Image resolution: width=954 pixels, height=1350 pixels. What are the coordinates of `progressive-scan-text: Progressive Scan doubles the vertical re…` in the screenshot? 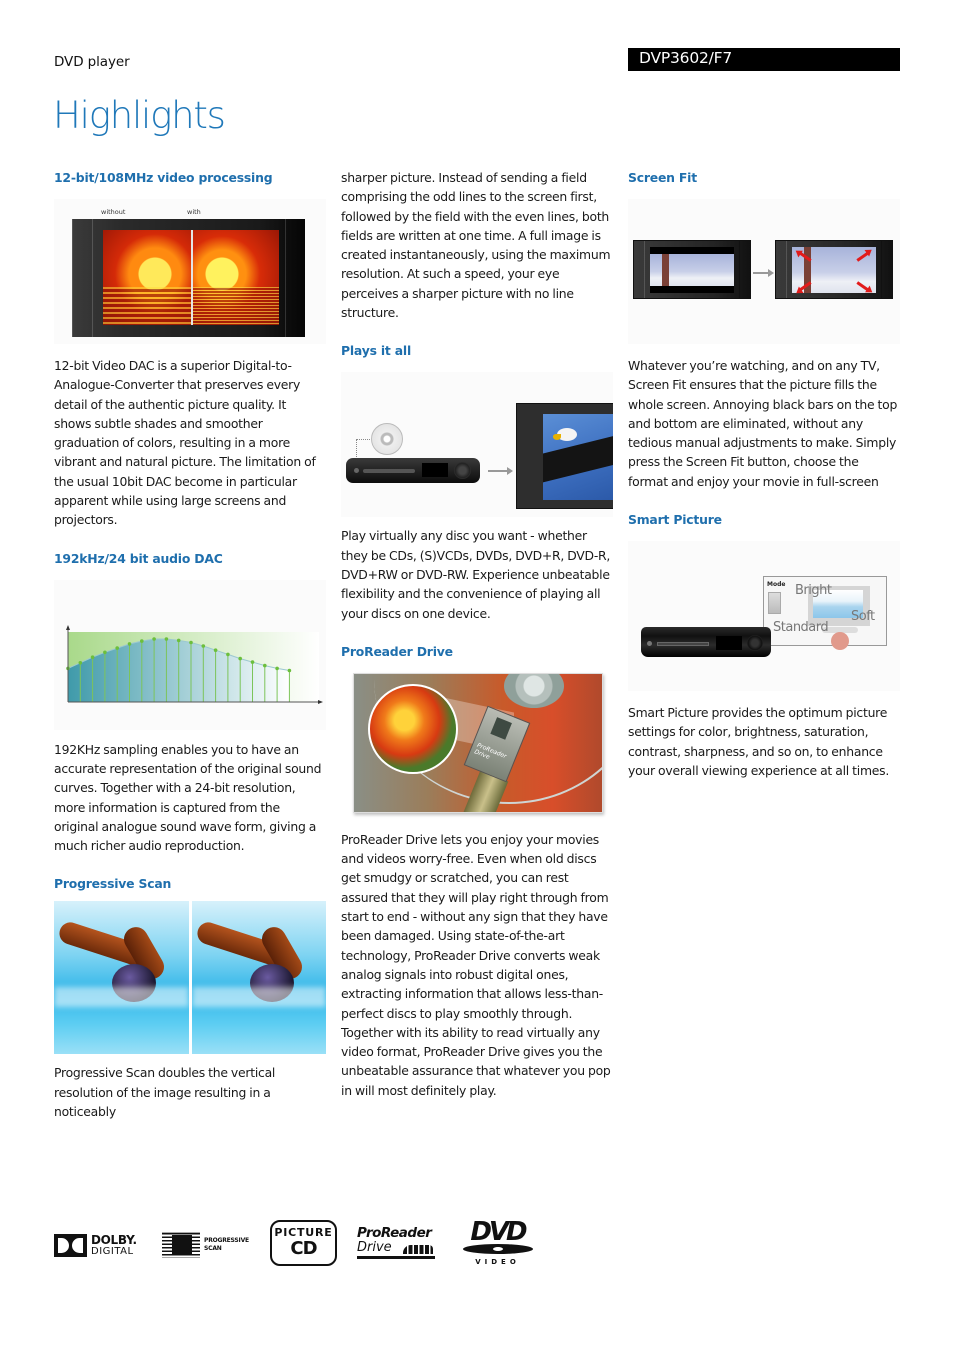 It's located at (165, 1092).